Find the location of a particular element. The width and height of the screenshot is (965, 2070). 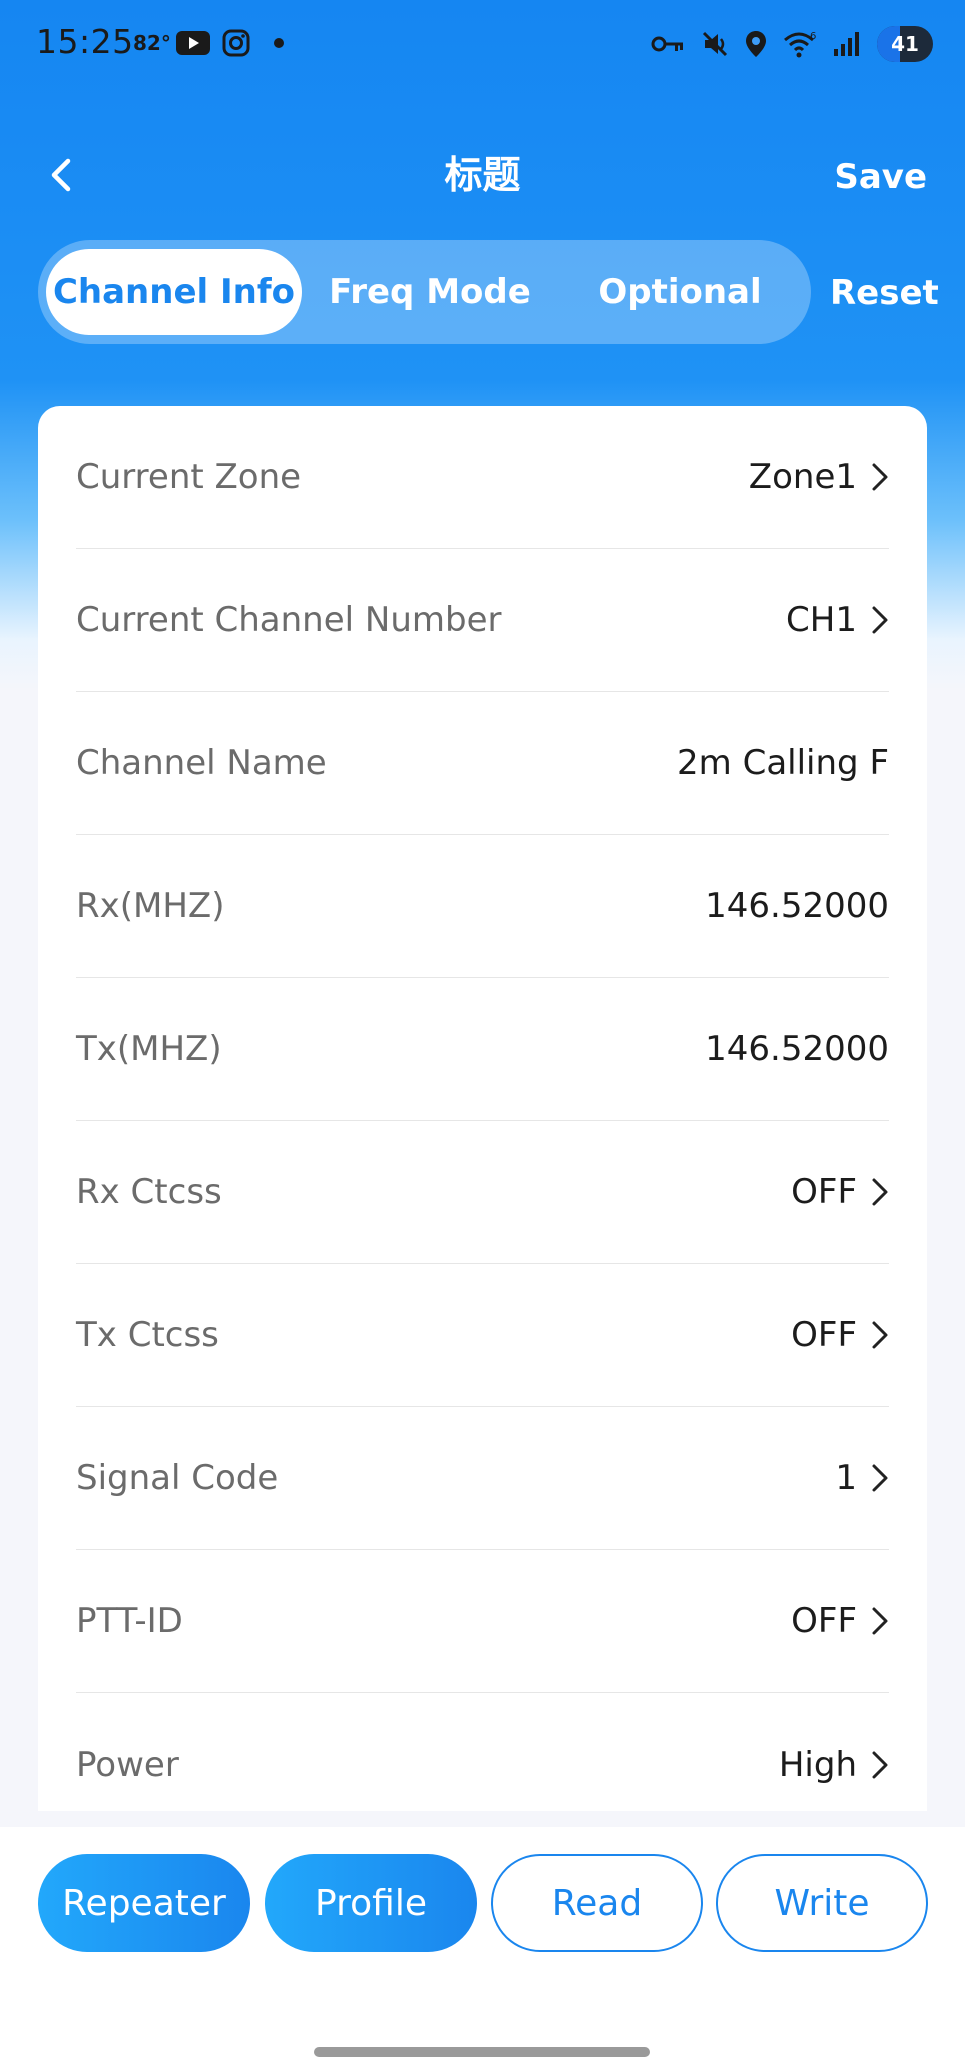

row-current-channel-number: Current Channel Number CH1 is located at coordinates (482, 620).